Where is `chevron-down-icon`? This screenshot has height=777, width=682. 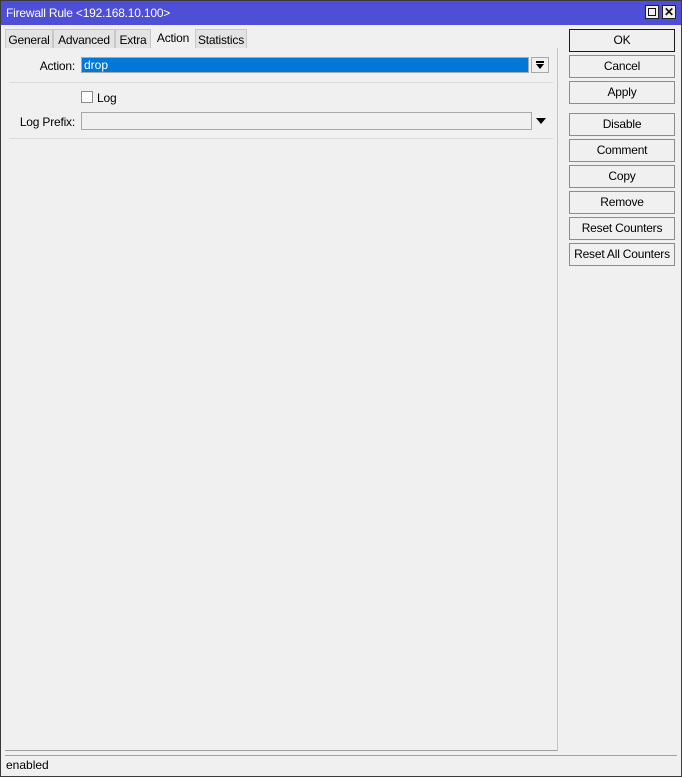
chevron-down-icon is located at coordinates (540, 66).